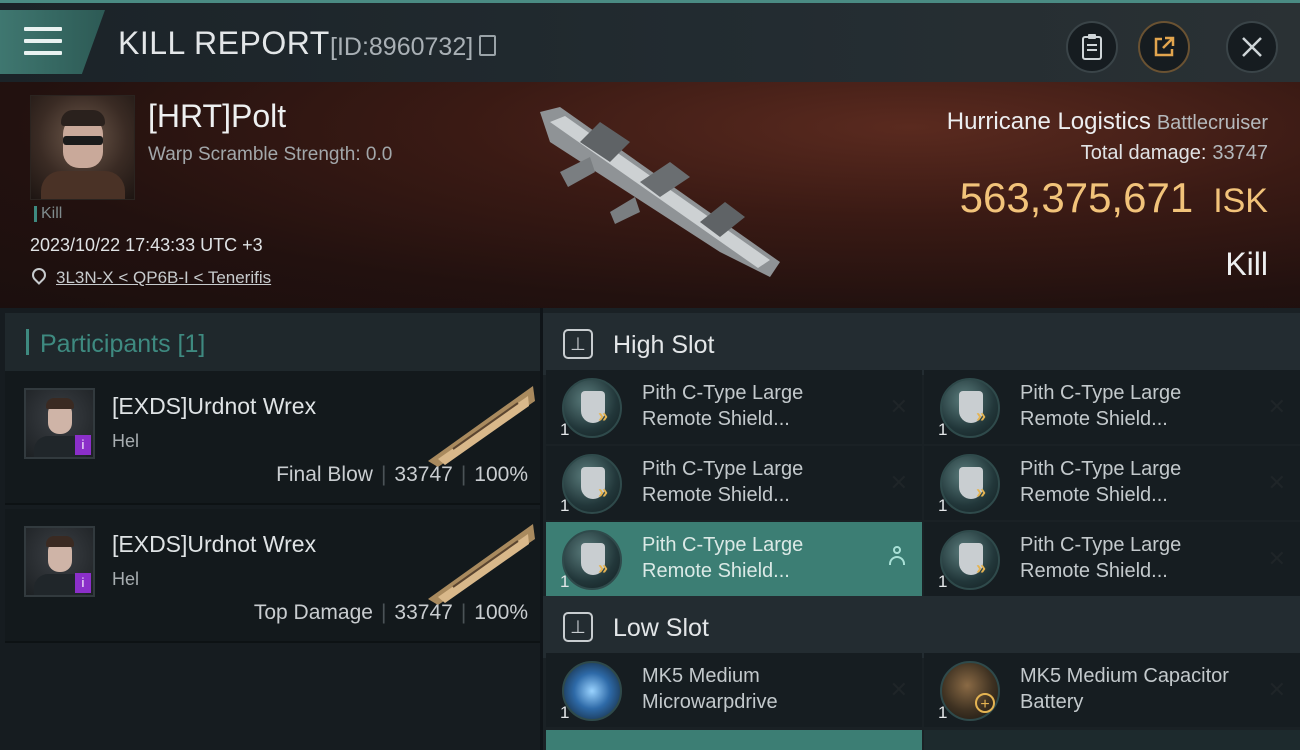 This screenshot has width=1300, height=750. I want to click on close-button, so click(1252, 47).